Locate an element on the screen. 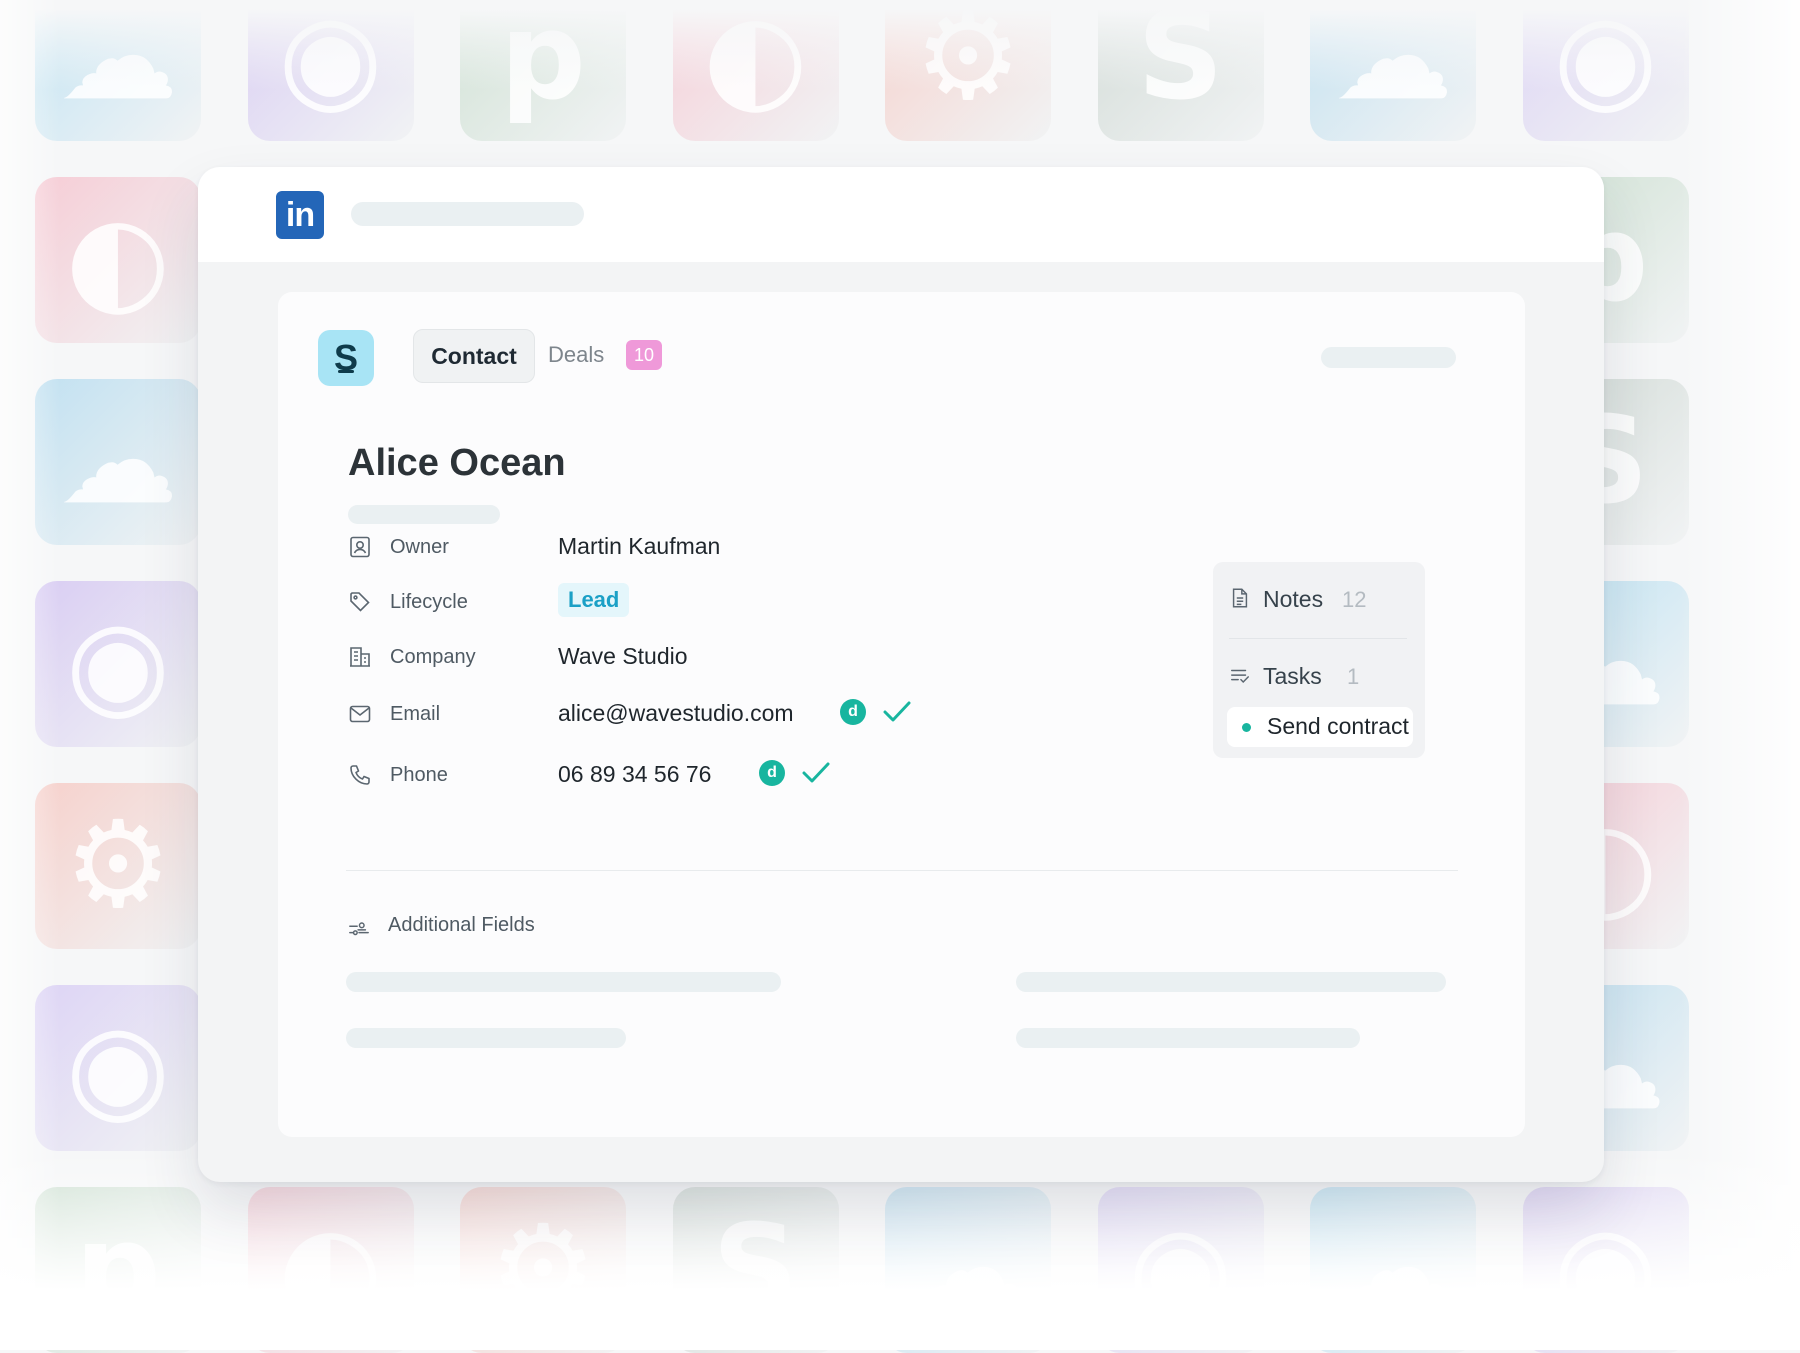  task-label: Send contract is located at coordinates (1338, 726).